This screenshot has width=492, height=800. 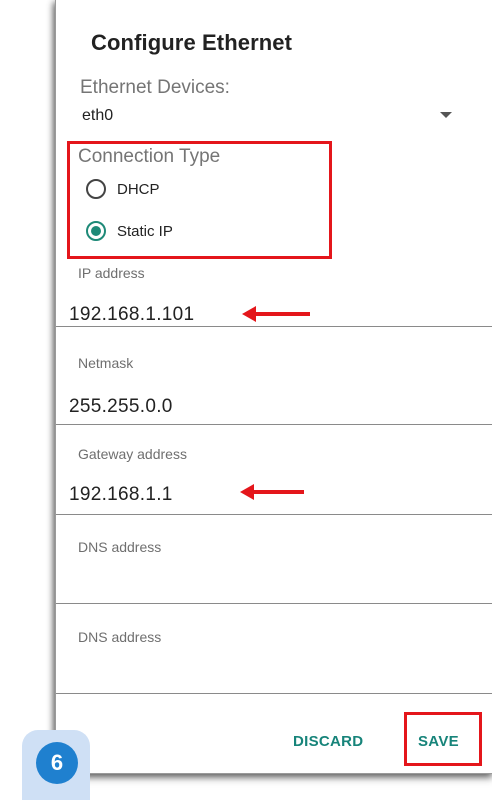 I want to click on chevron-down-icon, so click(x=446, y=115).